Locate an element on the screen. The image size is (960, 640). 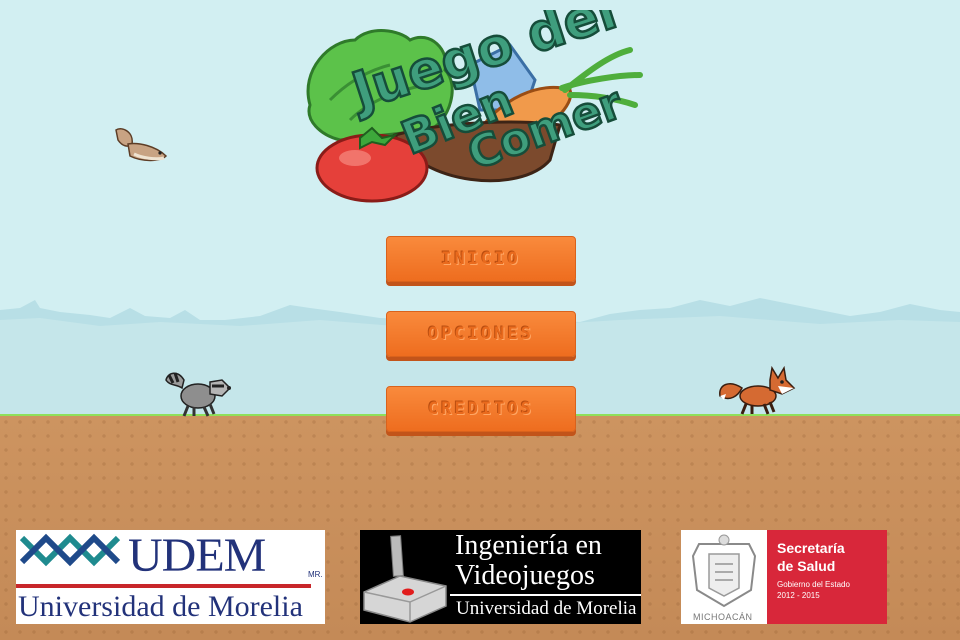
joystick-icon is located at coordinates (405, 579).